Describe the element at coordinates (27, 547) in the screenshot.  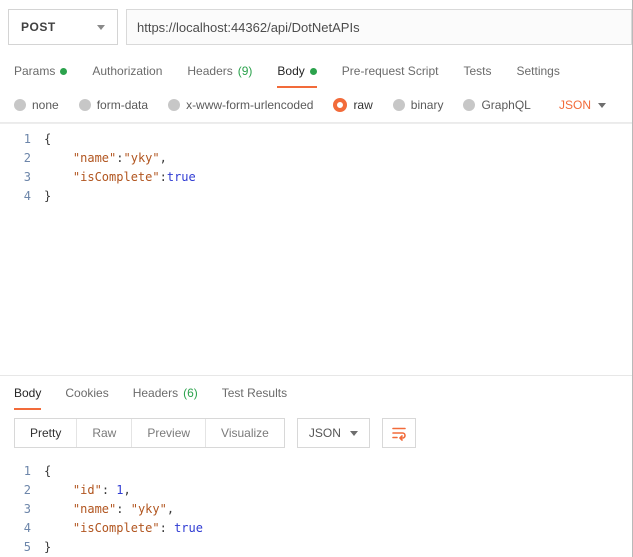
I see `line-number: 5` at that location.